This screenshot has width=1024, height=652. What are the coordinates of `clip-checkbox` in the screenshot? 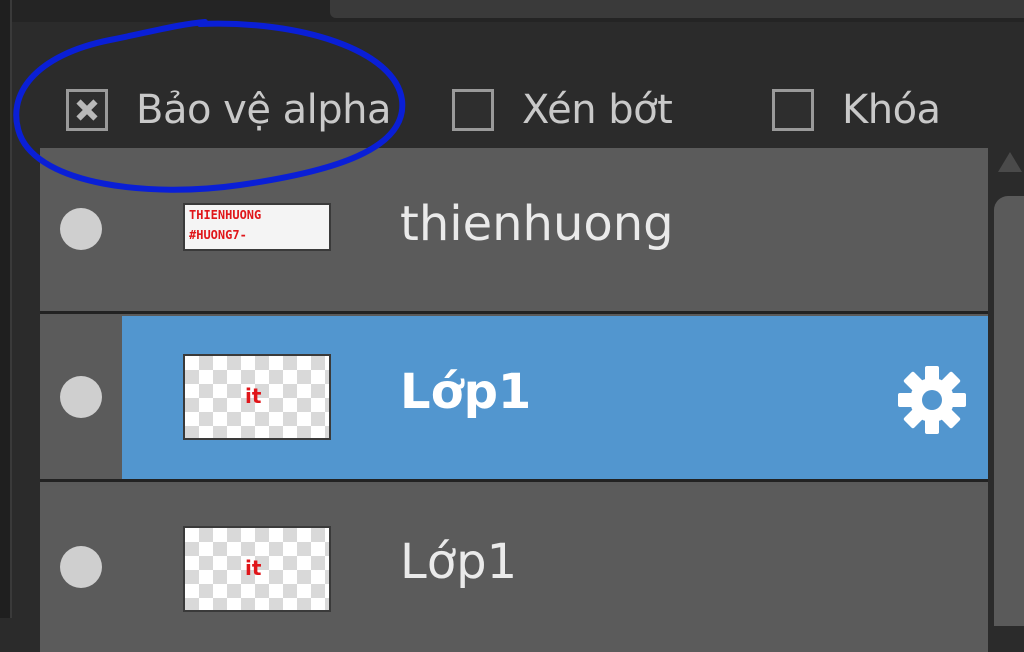 It's located at (473, 110).